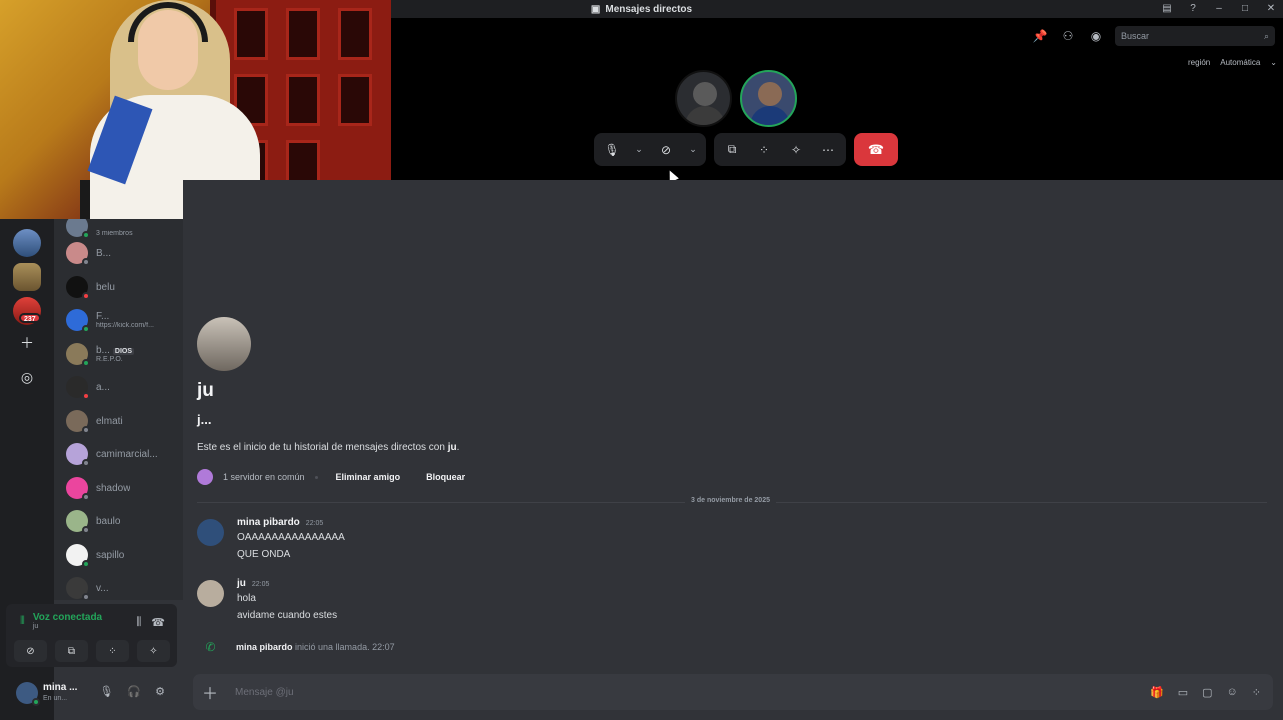 The width and height of the screenshot is (1283, 720). Describe the element at coordinates (291, 537) in the screenshot. I see `message-text: OAAAAAAAAAAAAAAA` at that location.